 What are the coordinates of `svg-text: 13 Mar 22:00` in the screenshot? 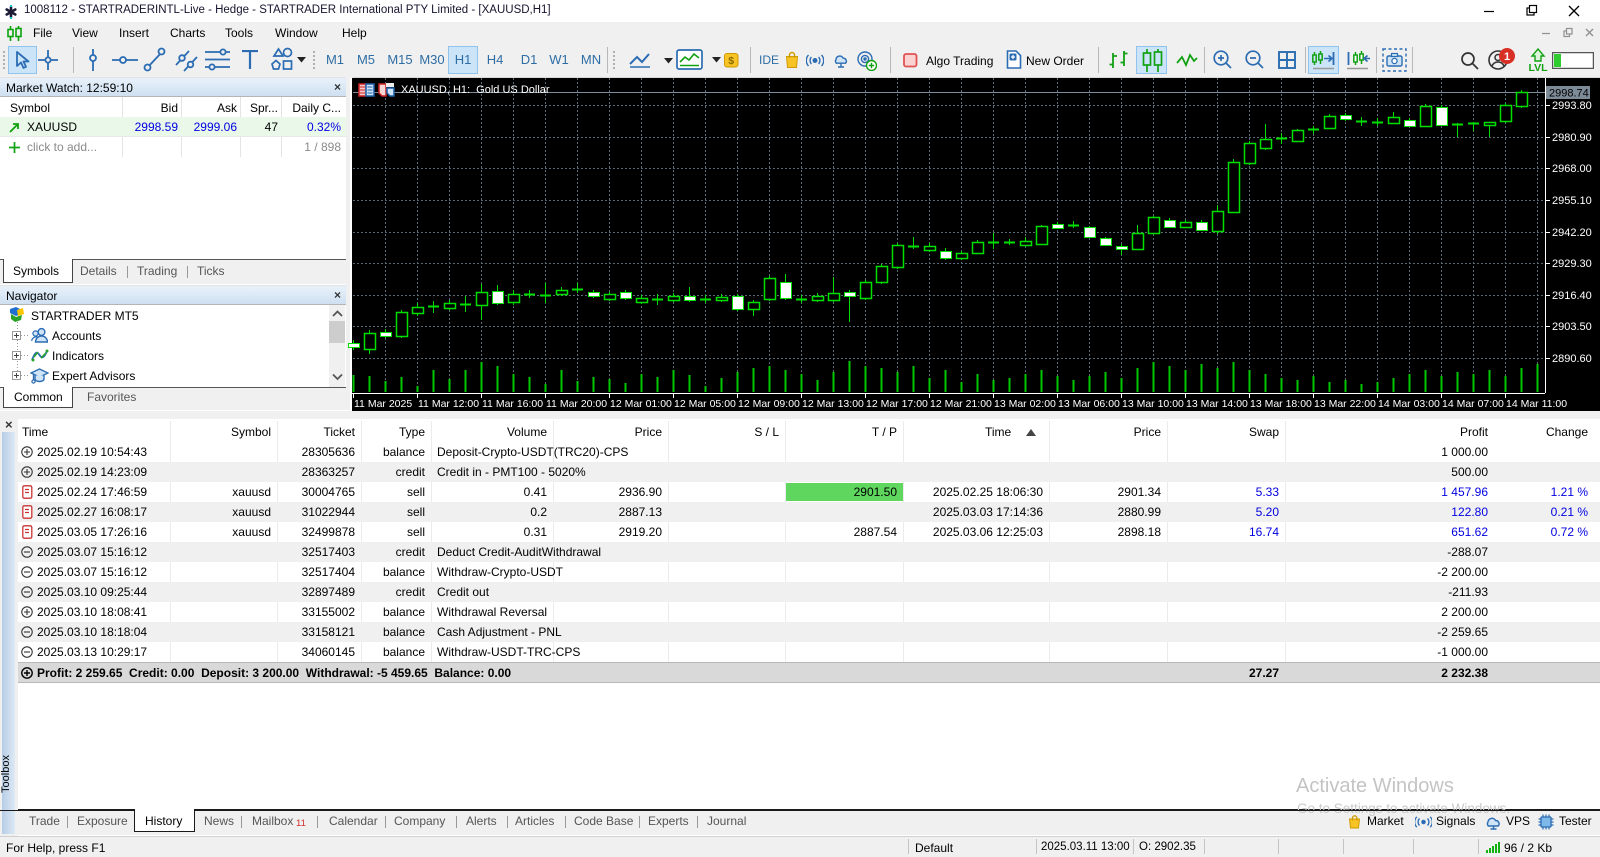 It's located at (1345, 404).